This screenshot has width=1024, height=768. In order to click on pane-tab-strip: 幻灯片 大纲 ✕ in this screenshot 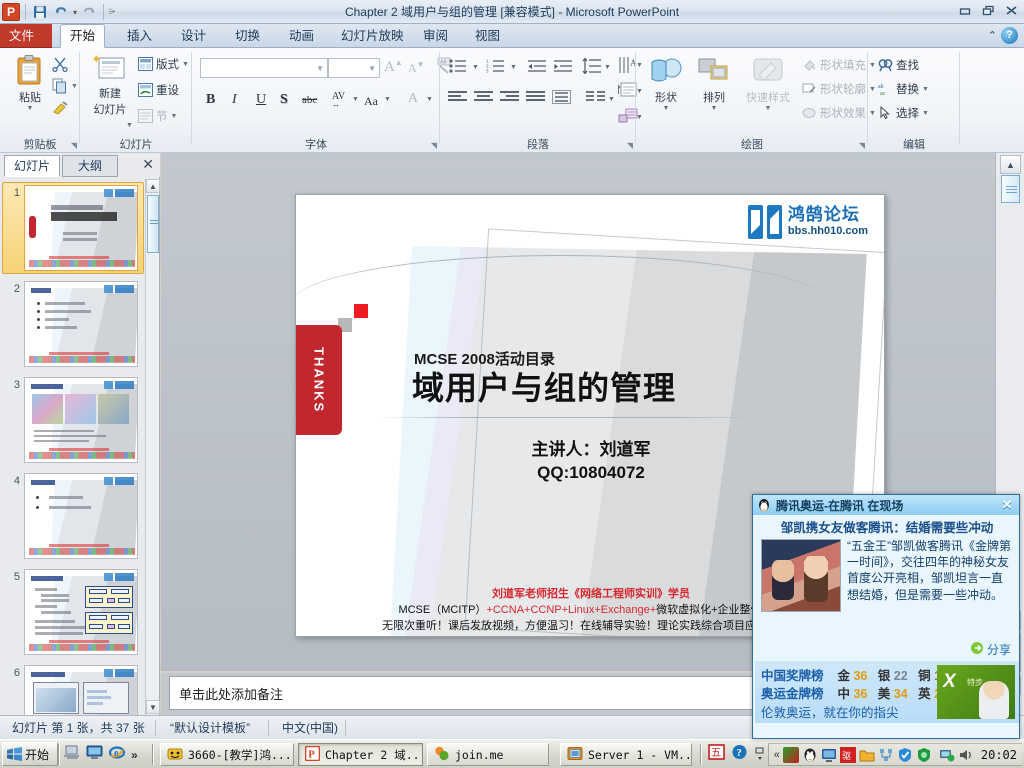, I will do `click(80, 165)`.